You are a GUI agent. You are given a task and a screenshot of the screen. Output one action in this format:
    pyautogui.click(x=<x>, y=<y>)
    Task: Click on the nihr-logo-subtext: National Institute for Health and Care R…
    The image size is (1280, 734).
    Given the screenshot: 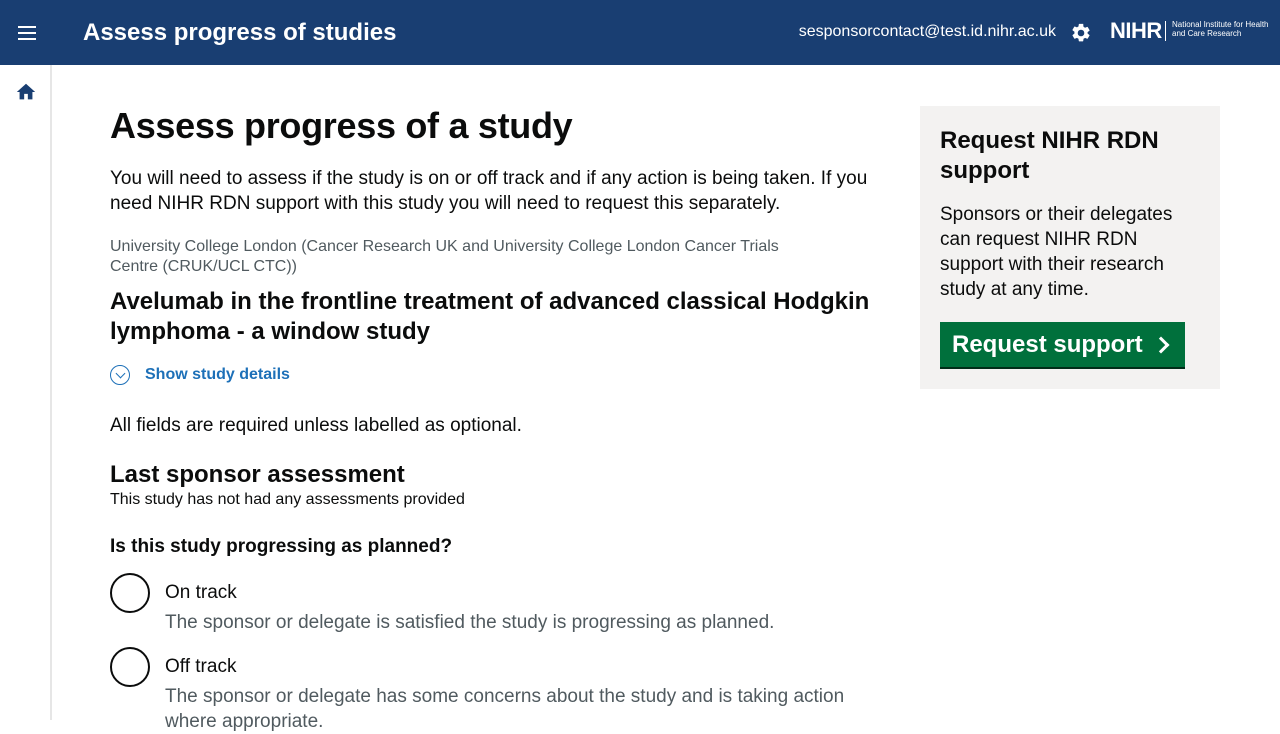 What is the action you would take?
    pyautogui.click(x=1220, y=29)
    